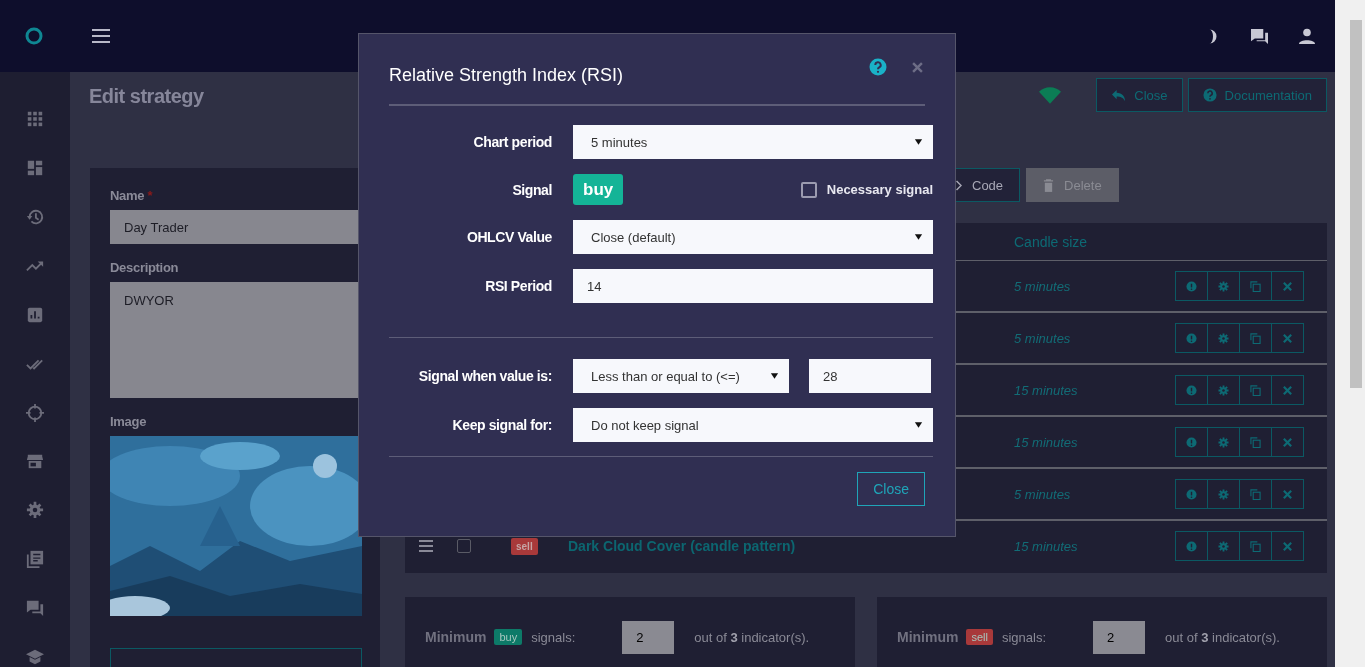 The height and width of the screenshot is (667, 1365). I want to click on field-label: Signal, so click(531, 189).